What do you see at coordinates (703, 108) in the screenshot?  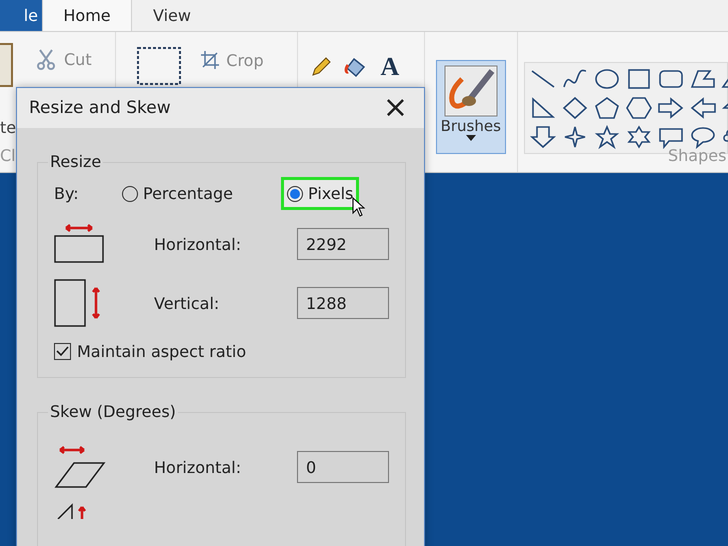 I see `left-arrow-icon` at bounding box center [703, 108].